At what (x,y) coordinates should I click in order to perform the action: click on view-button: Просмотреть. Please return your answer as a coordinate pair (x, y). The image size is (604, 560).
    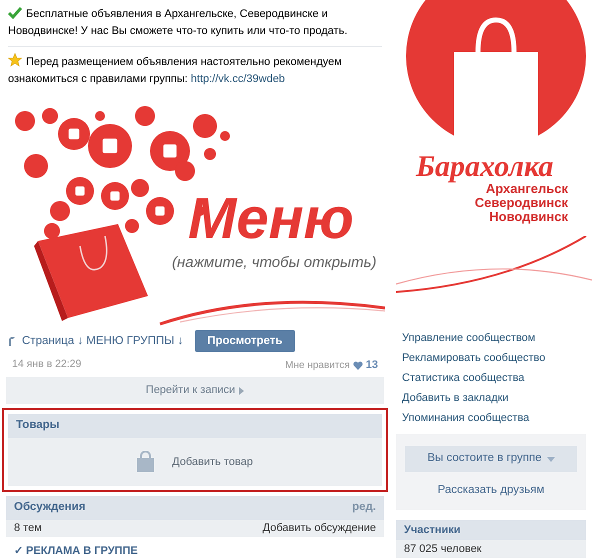
    Looking at the image, I should click on (245, 341).